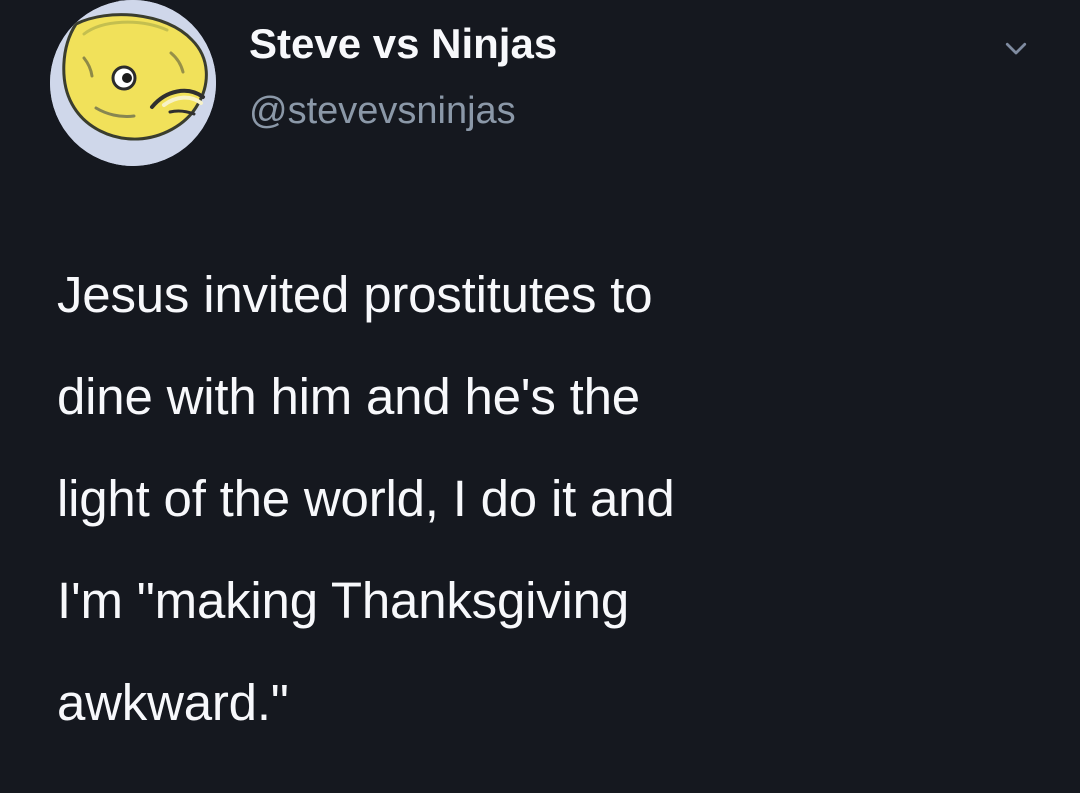  Describe the element at coordinates (574, 44) in the screenshot. I see `display-name: Steve vs Ninjas` at that location.